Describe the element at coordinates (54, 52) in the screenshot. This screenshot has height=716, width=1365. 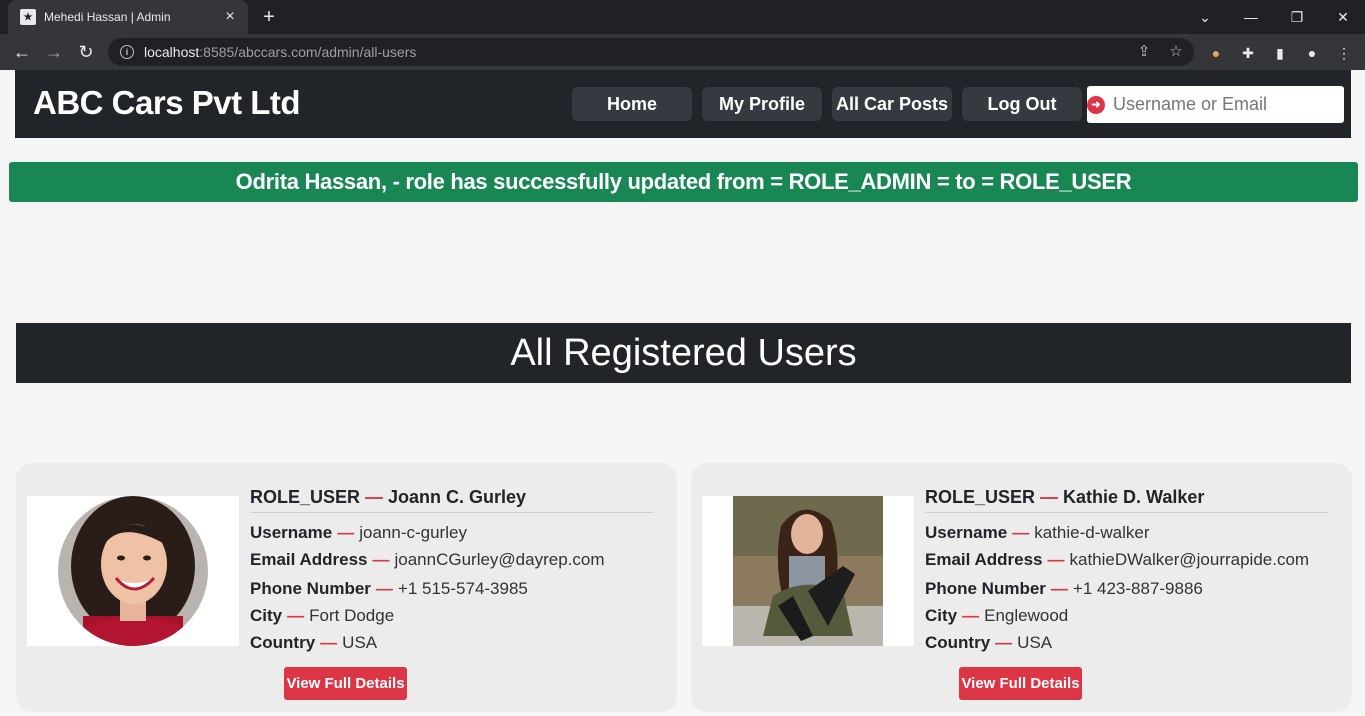
I see `forward-icon: →` at that location.